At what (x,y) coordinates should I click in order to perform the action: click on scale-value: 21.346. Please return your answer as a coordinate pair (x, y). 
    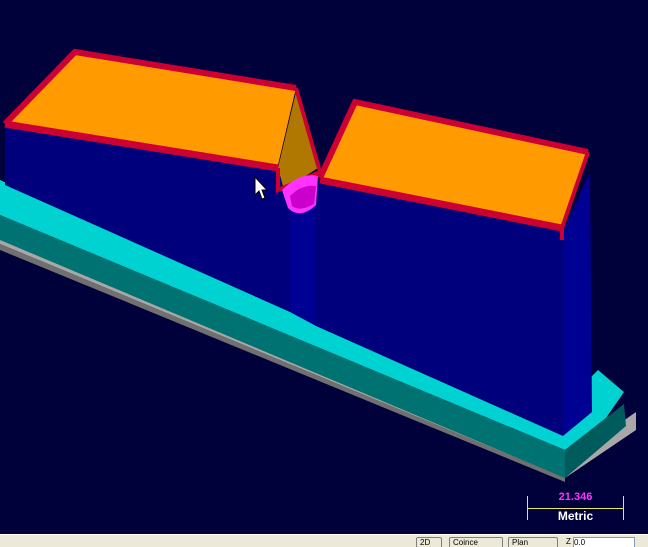
    Looking at the image, I should click on (575, 497).